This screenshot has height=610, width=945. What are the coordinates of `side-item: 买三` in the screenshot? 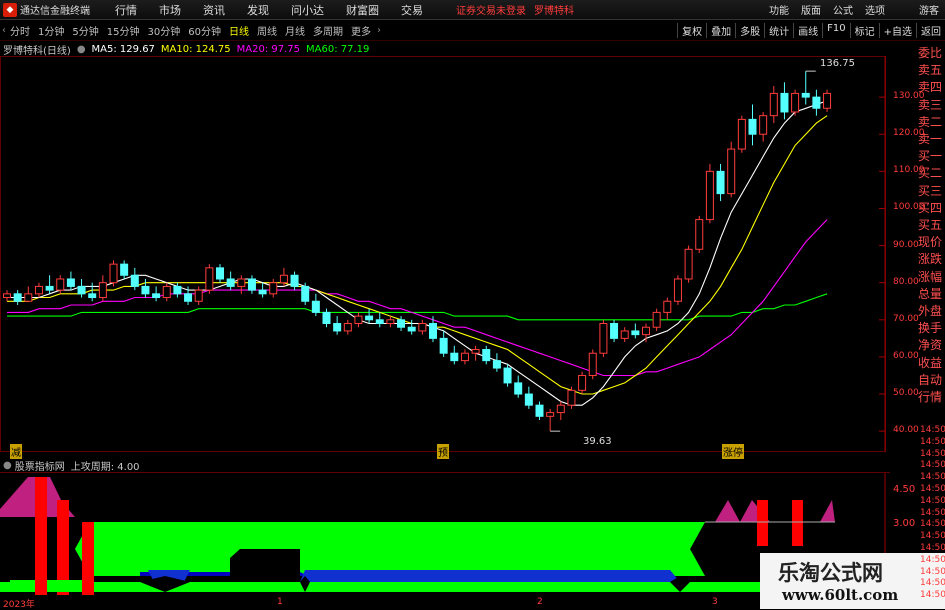 It's located at (930, 191).